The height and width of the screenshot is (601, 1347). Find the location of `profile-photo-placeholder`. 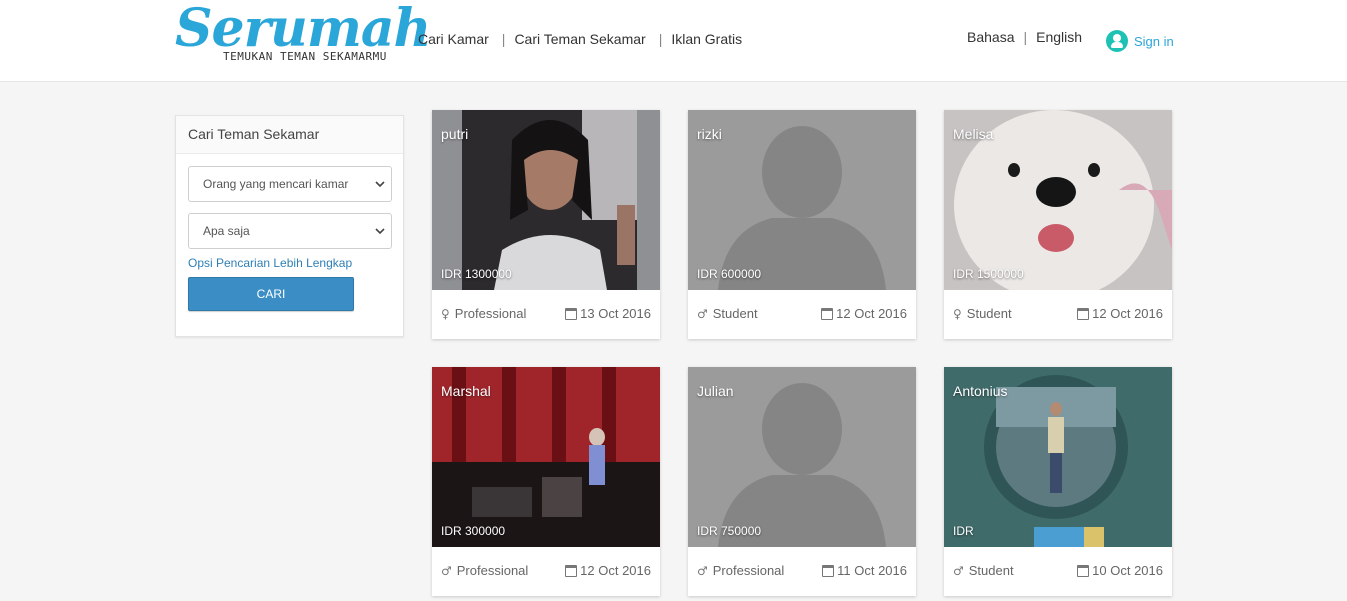

profile-photo-placeholder is located at coordinates (802, 200).